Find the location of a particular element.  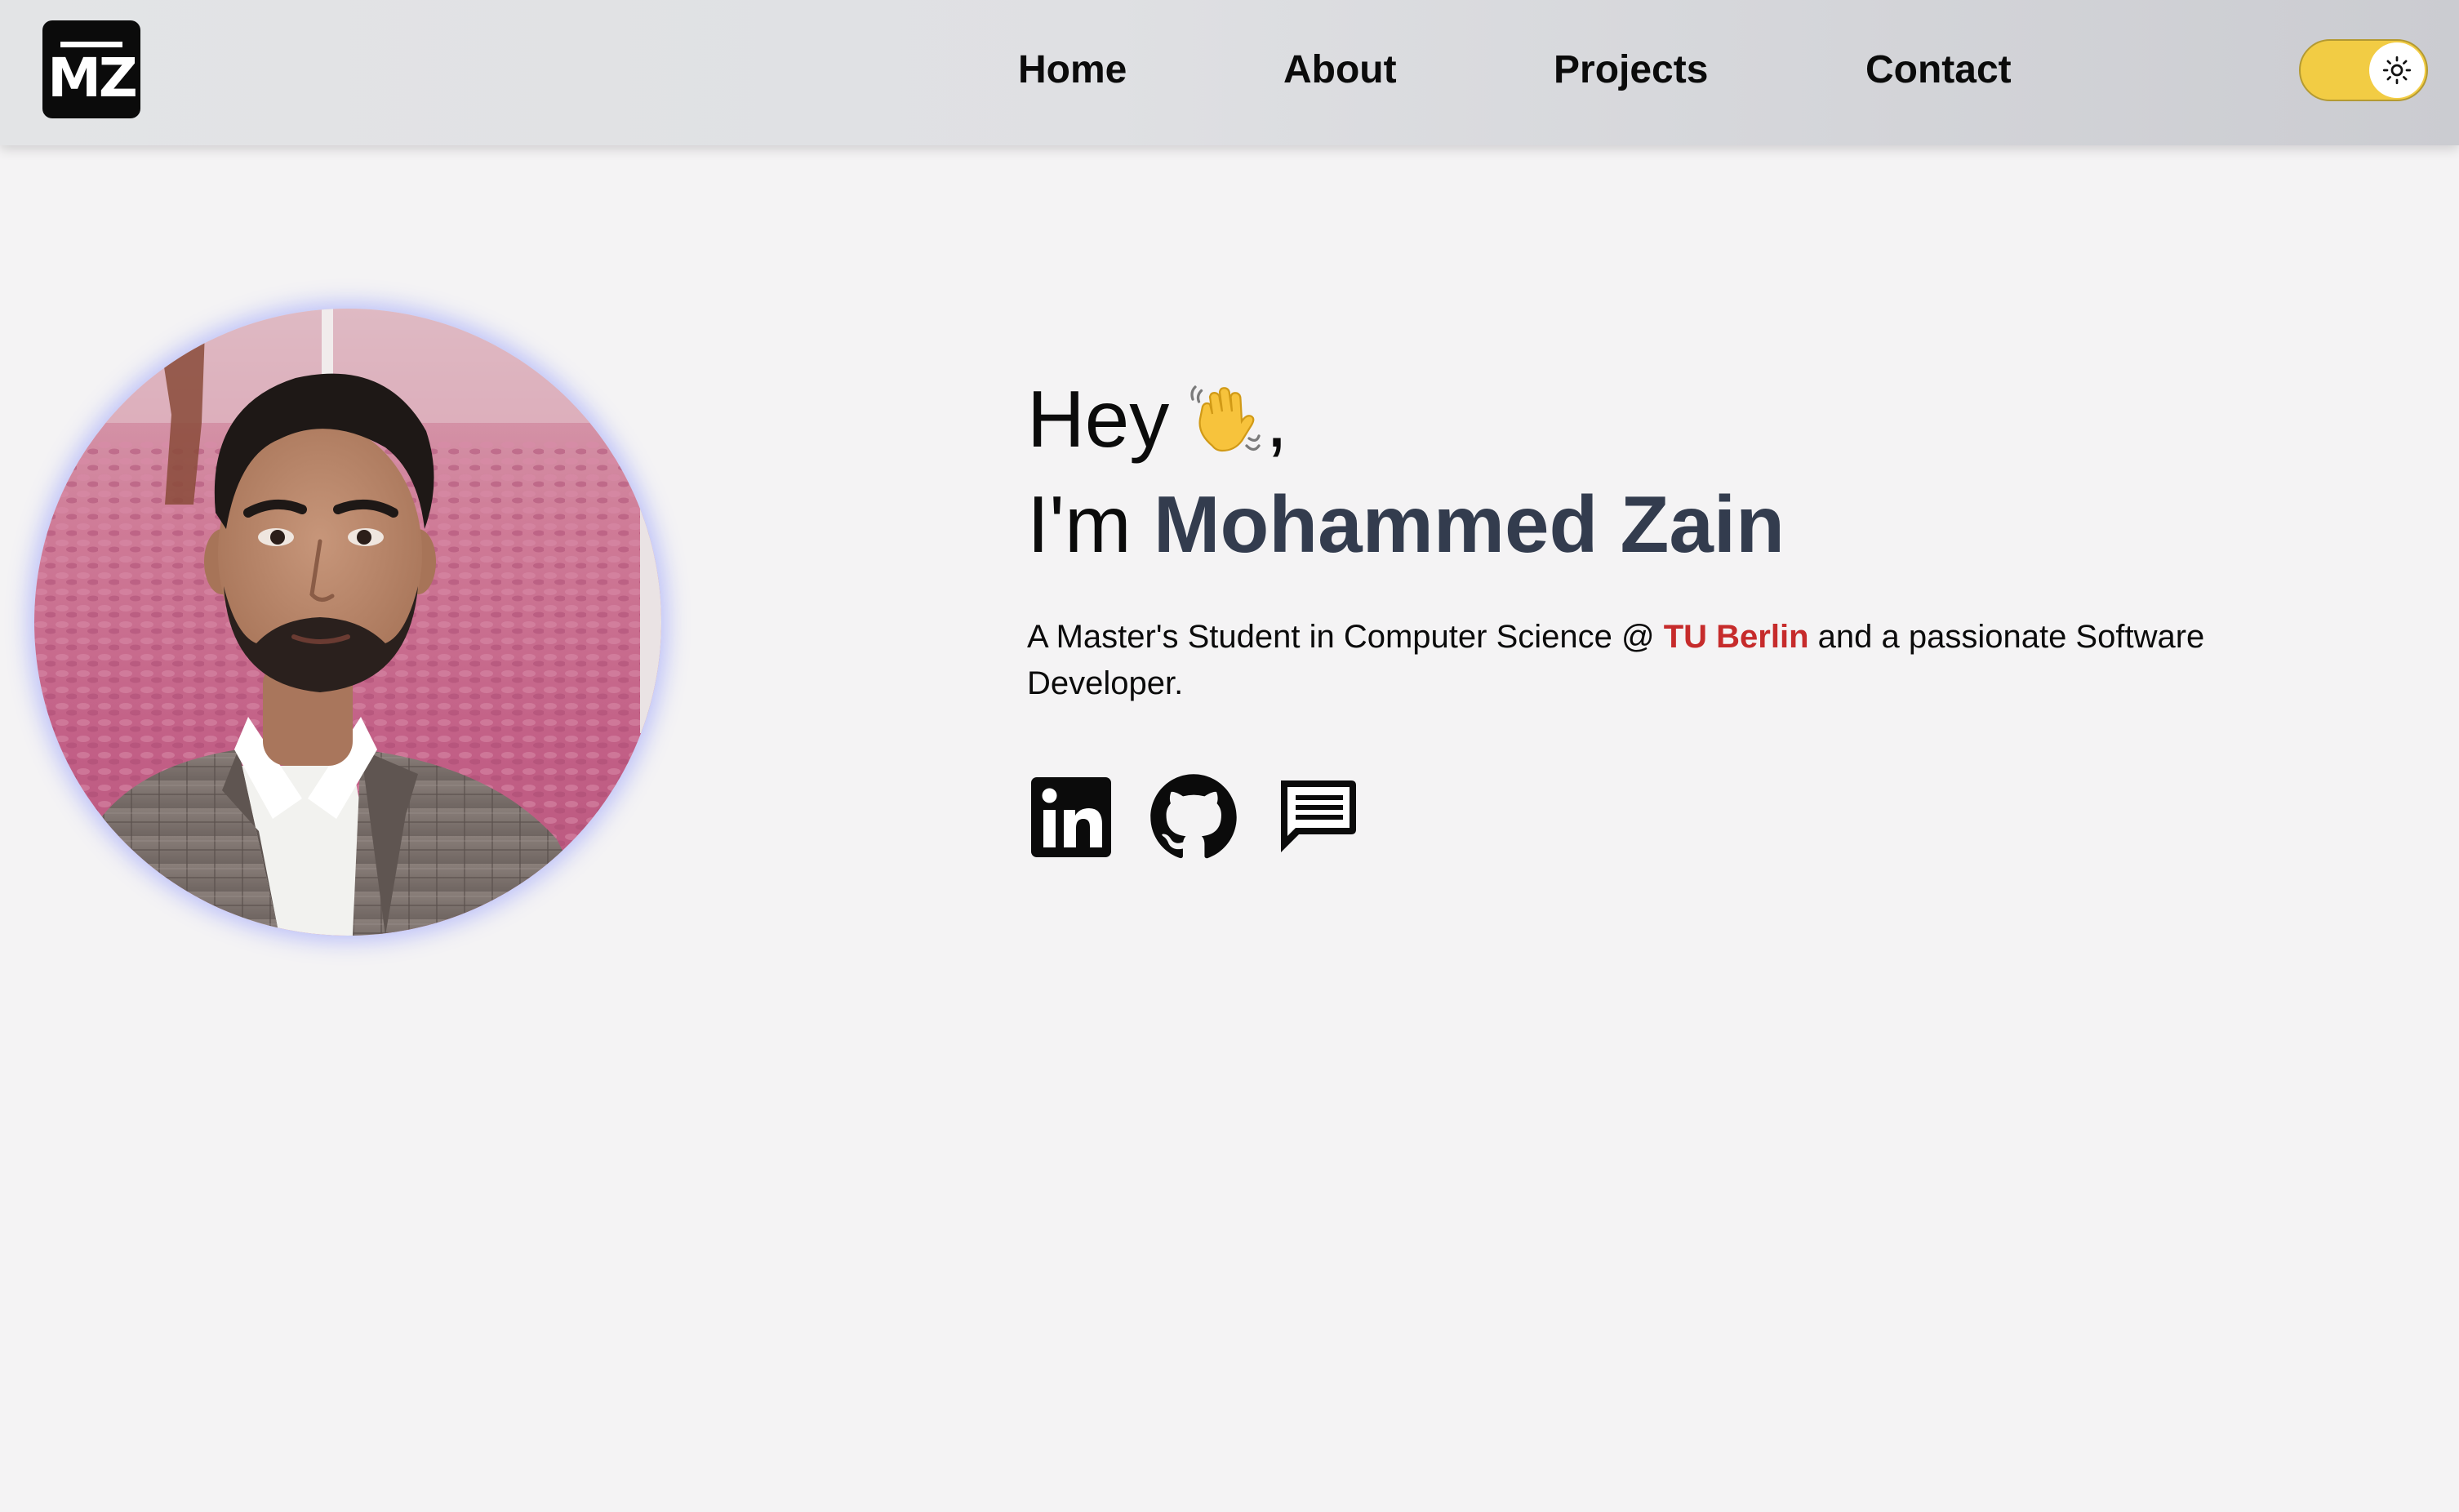

desc-text-1: A Master's Student in Computer Science @ is located at coordinates (1345, 637).